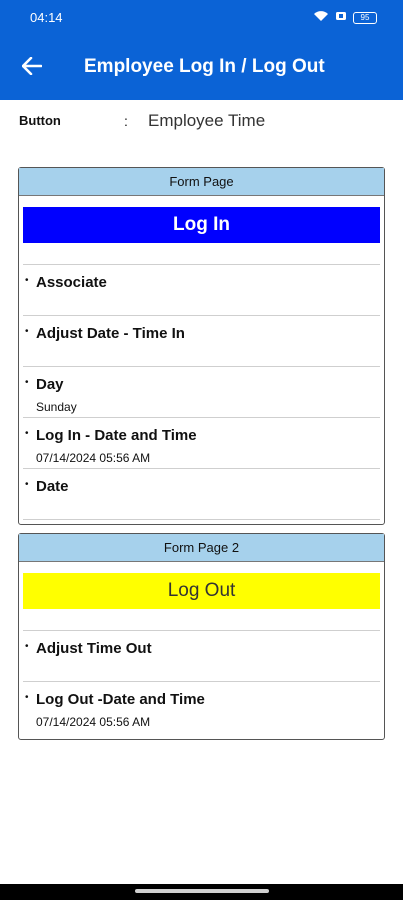  Describe the element at coordinates (201, 519) in the screenshot. I see `divider` at that location.